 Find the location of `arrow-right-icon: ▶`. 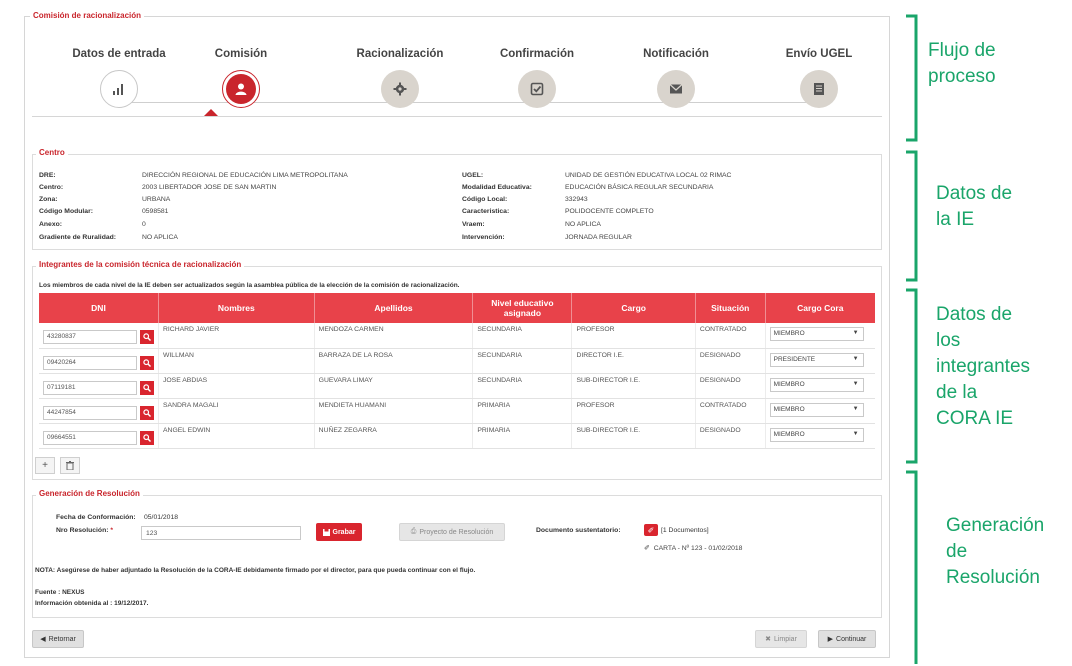

arrow-right-icon: ▶ is located at coordinates (830, 639).